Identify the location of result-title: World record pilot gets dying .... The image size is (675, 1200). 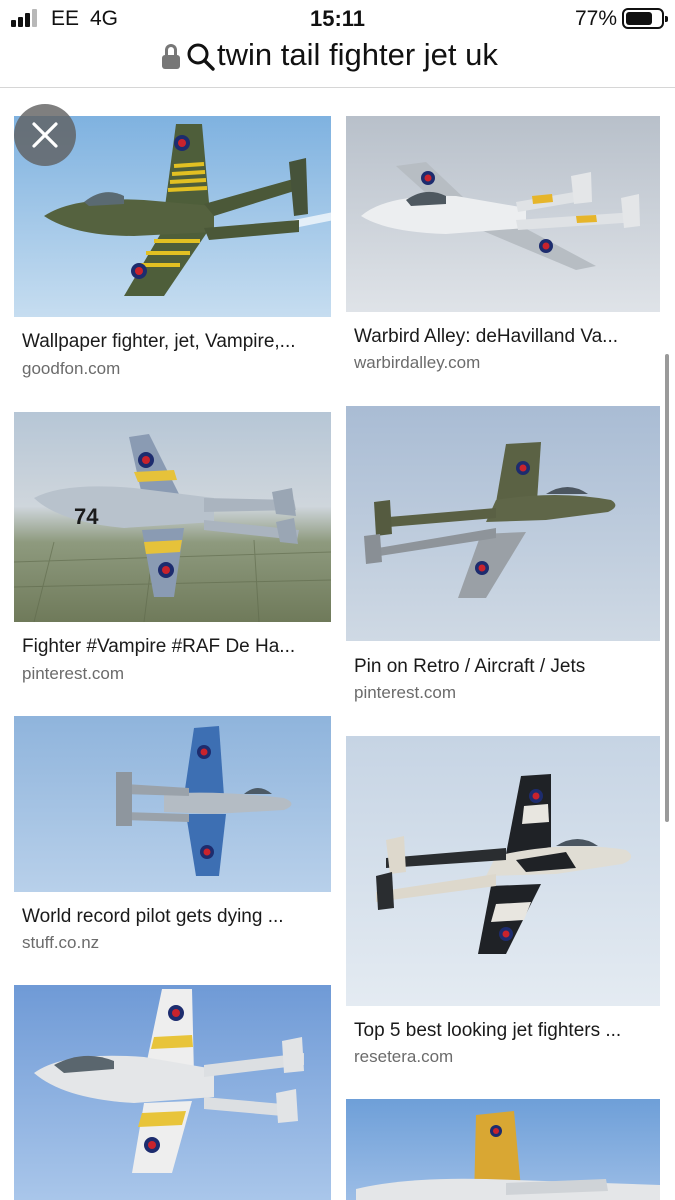
(153, 917).